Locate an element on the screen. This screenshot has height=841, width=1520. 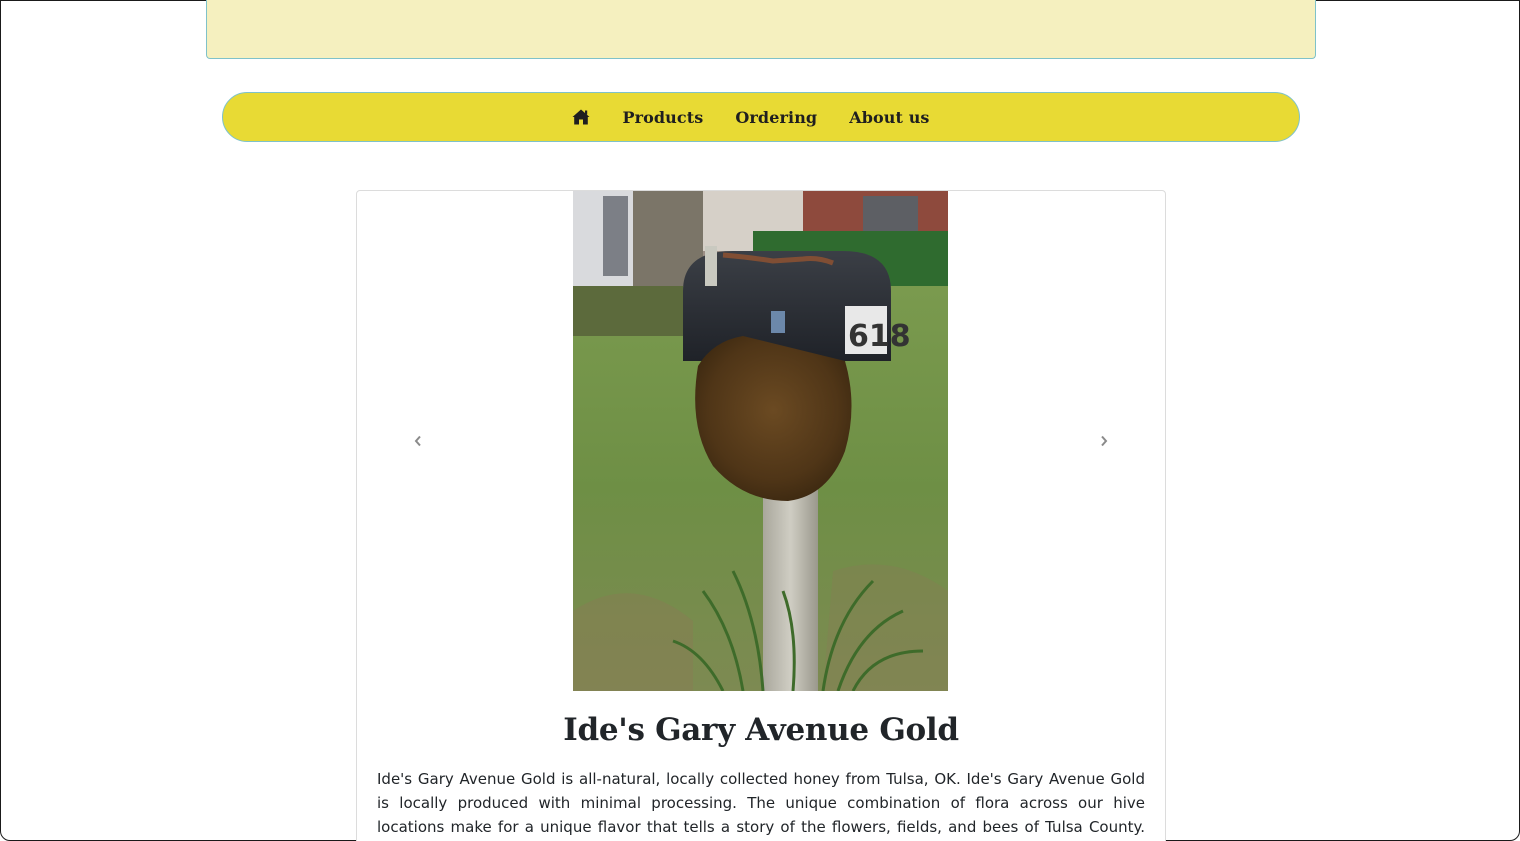
carousel-next-button is located at coordinates (1104, 441).